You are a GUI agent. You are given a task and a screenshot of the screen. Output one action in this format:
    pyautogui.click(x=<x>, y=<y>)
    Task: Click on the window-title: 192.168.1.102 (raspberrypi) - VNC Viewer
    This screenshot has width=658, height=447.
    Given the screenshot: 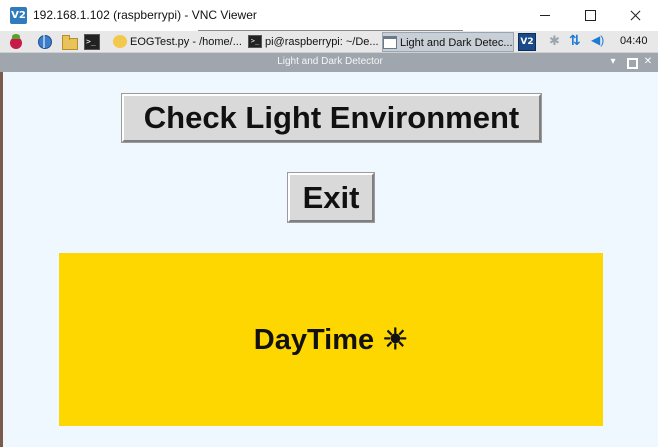 What is the action you would take?
    pyautogui.click(x=145, y=15)
    